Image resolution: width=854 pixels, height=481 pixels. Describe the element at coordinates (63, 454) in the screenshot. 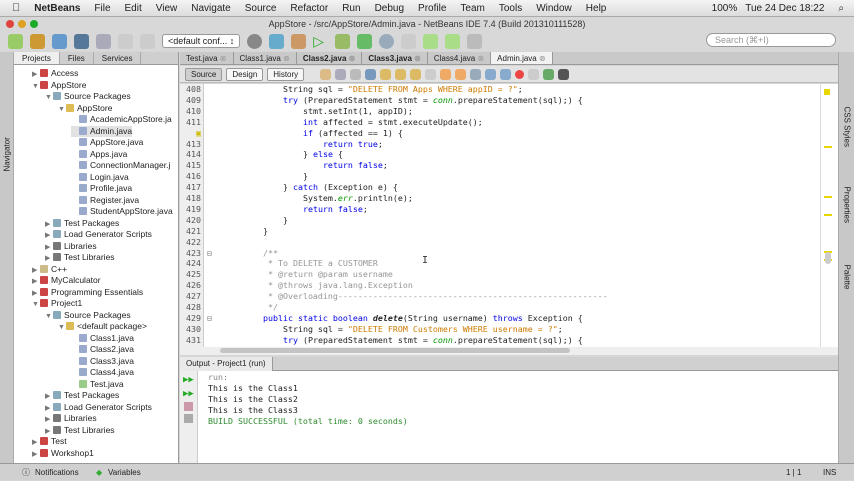

I see `tree-item: ▶ Workshop1` at that location.